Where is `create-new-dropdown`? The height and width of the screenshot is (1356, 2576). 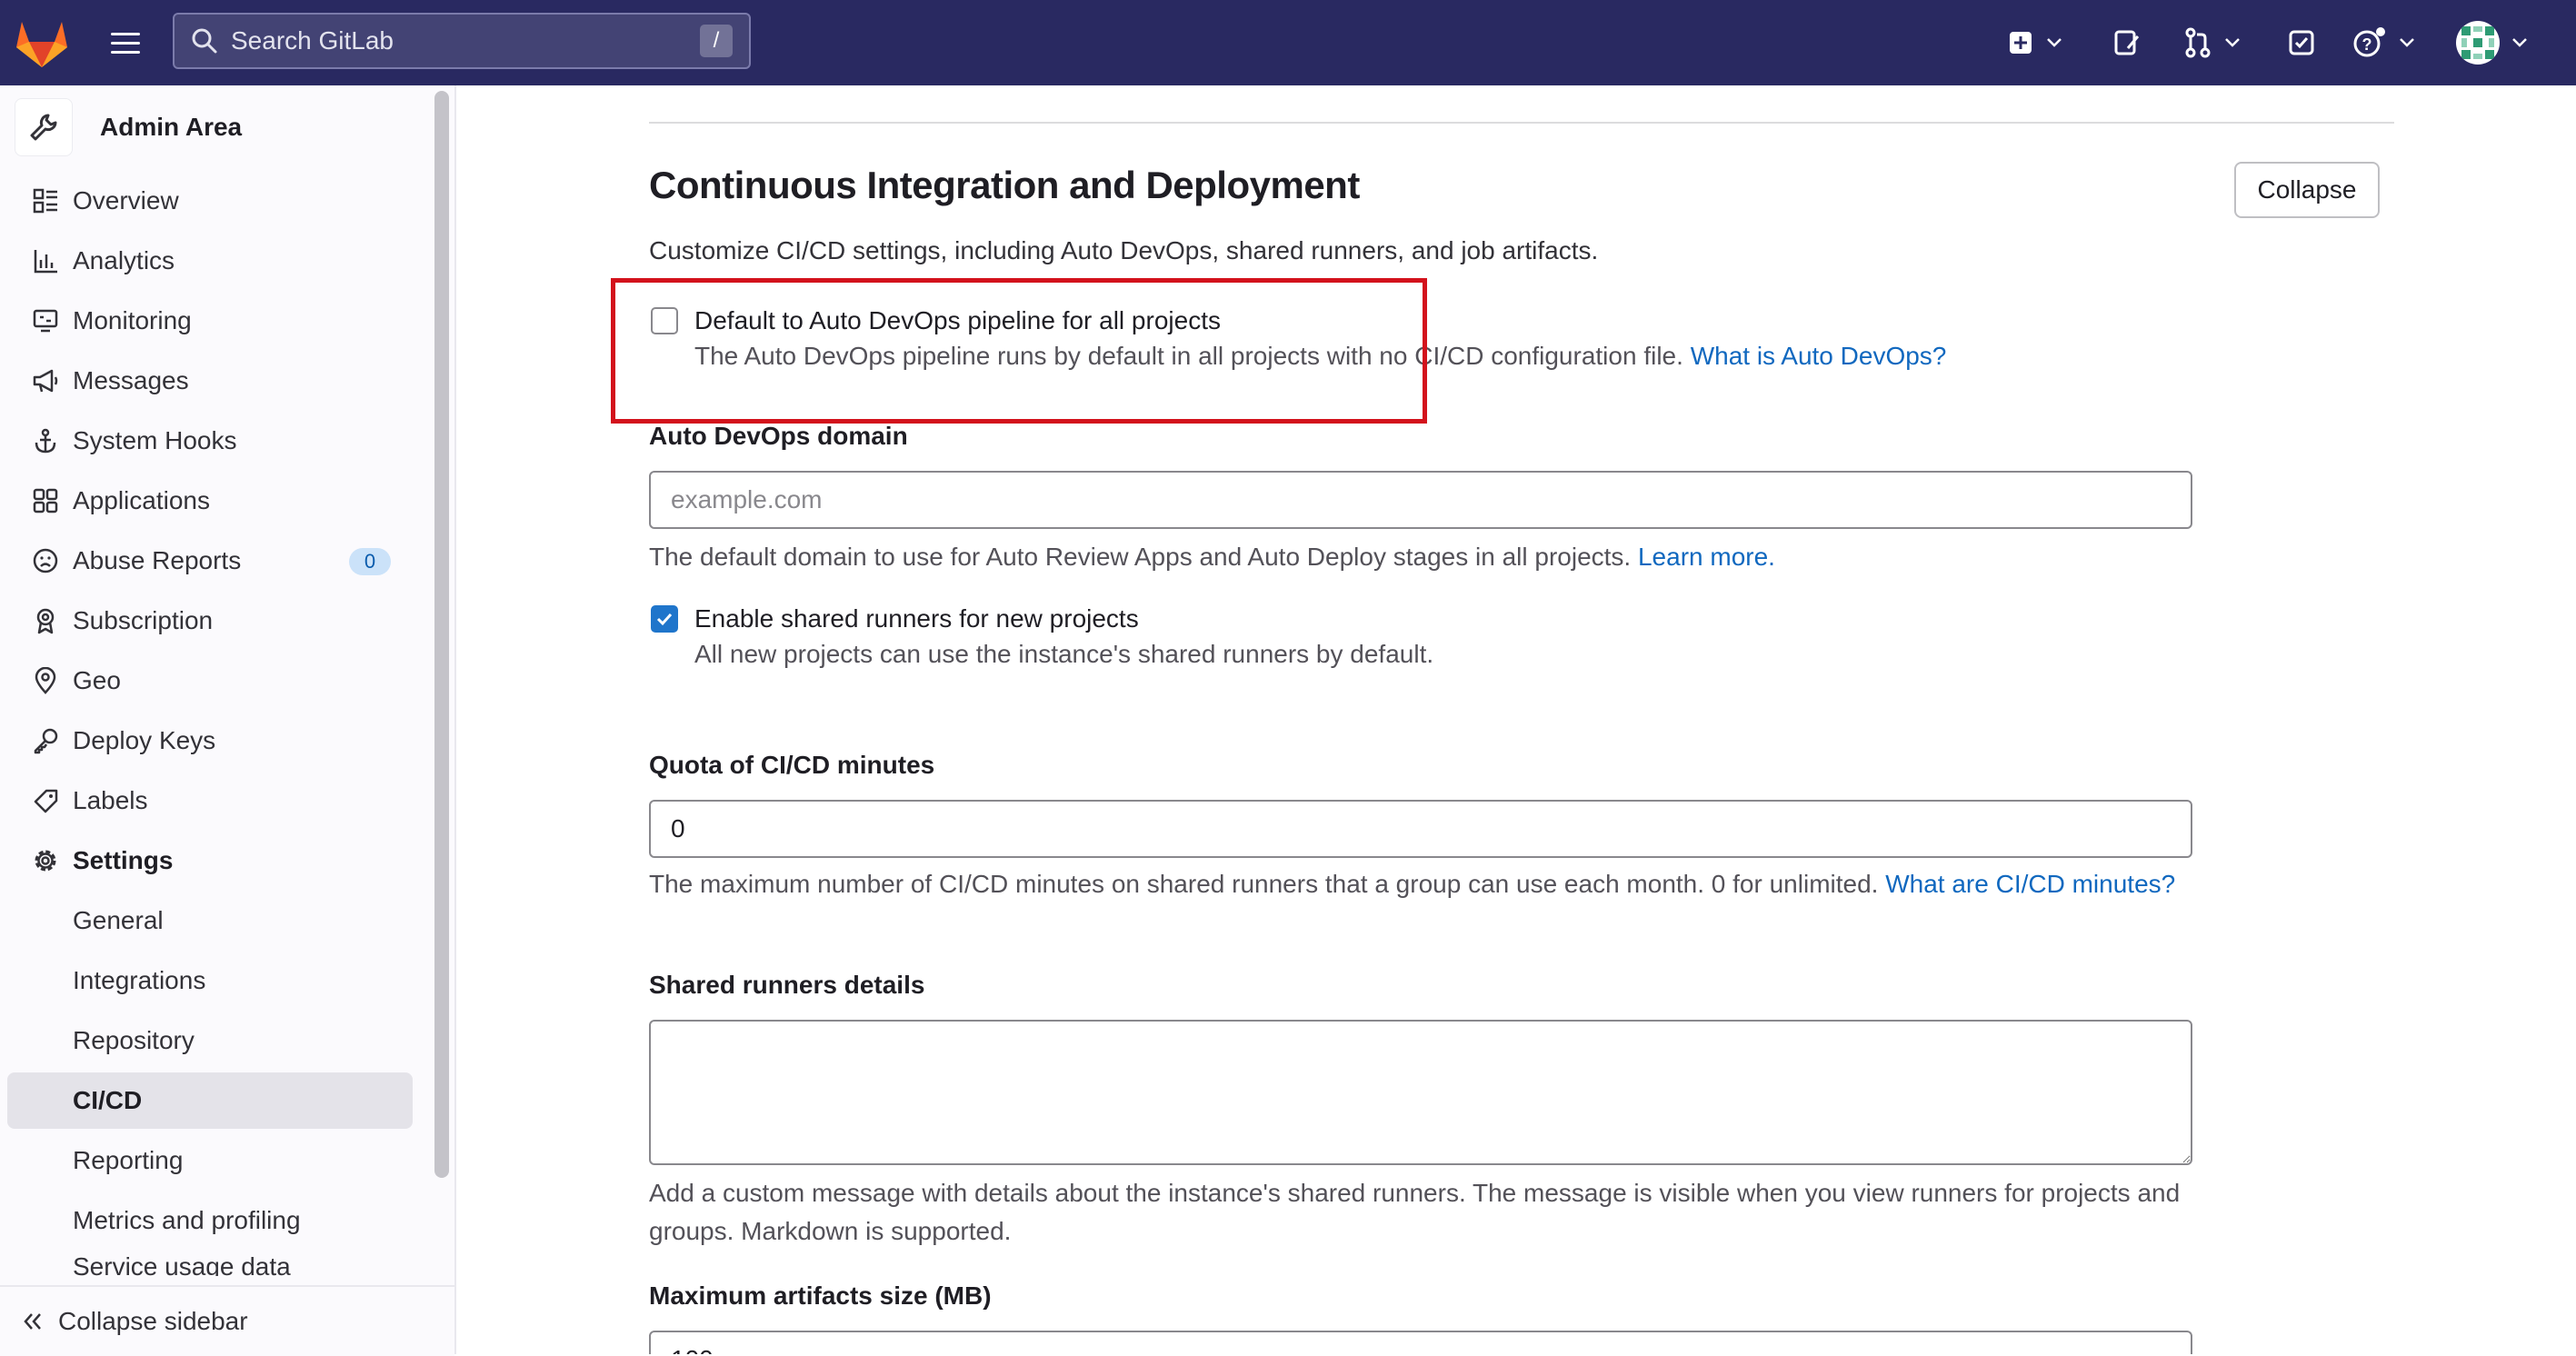
create-new-dropdown is located at coordinates (2035, 43).